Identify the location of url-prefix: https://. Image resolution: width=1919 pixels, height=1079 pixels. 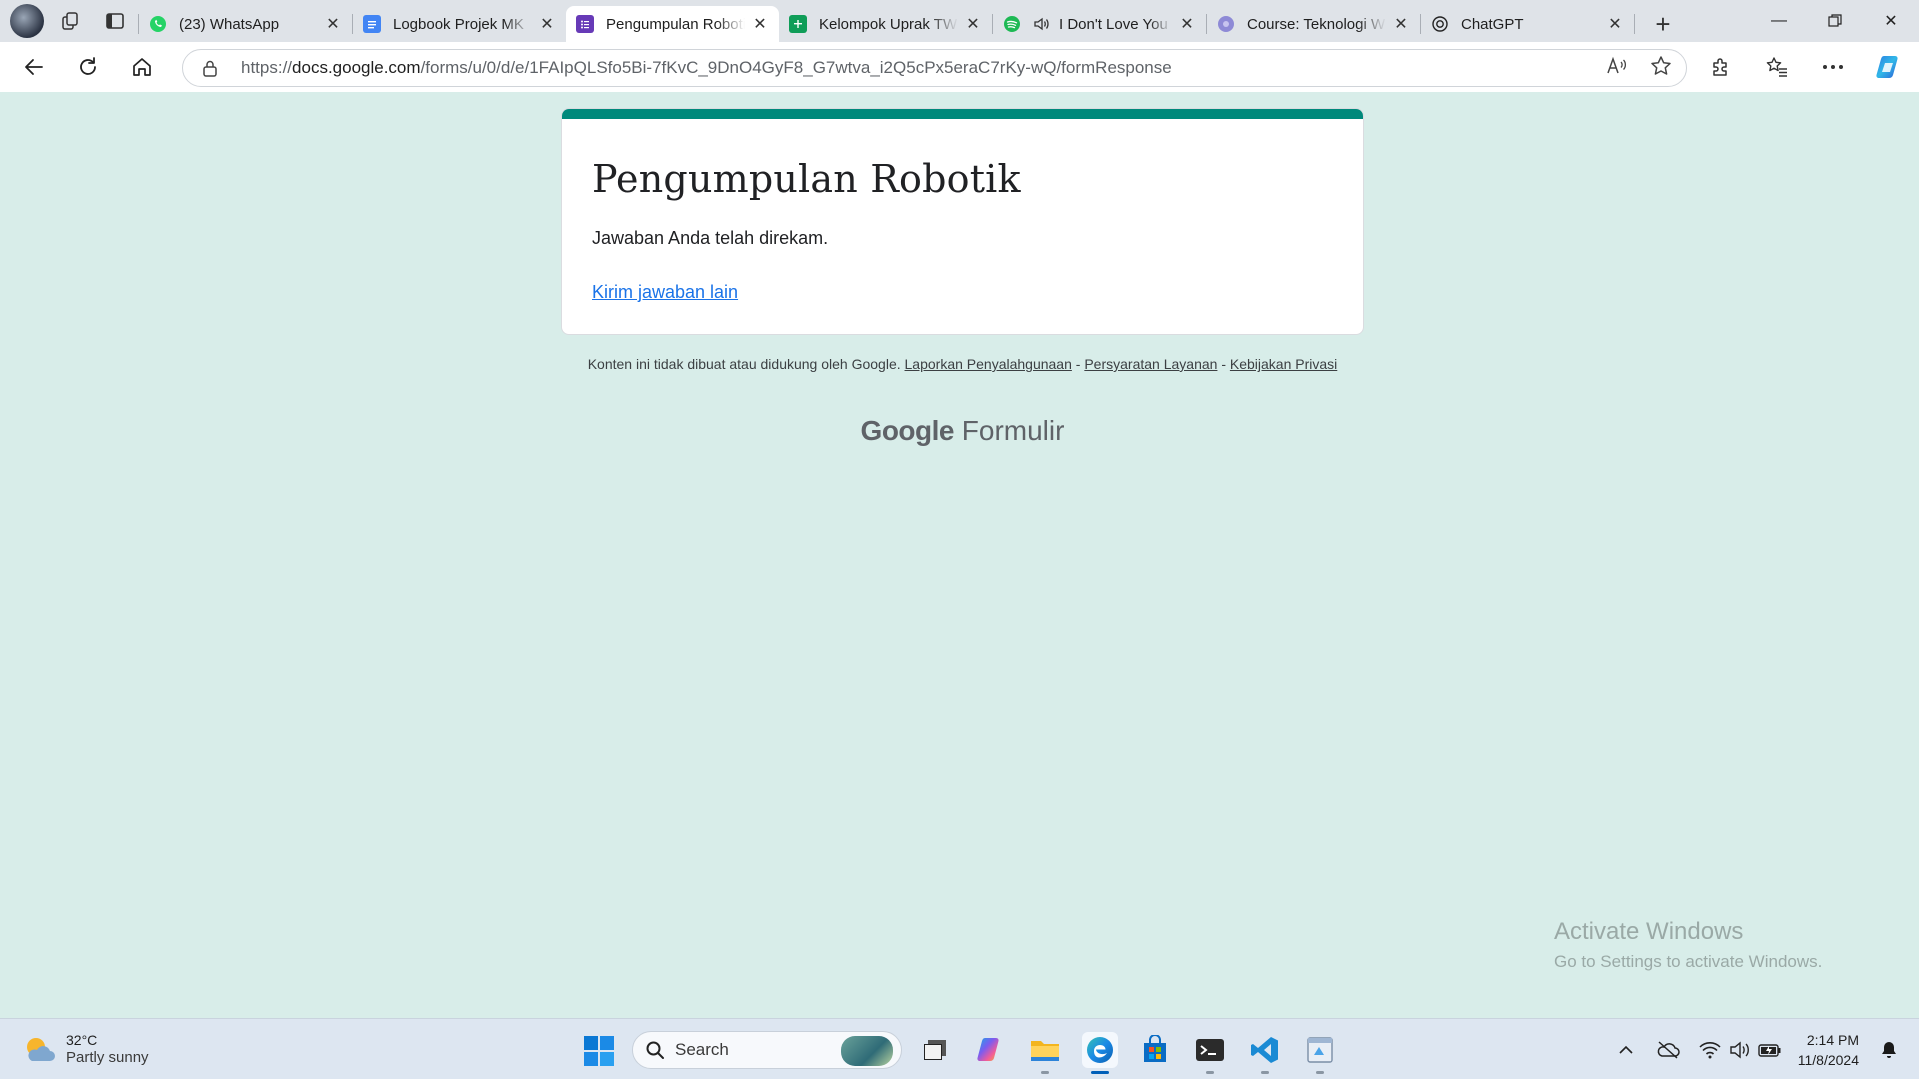
(267, 67).